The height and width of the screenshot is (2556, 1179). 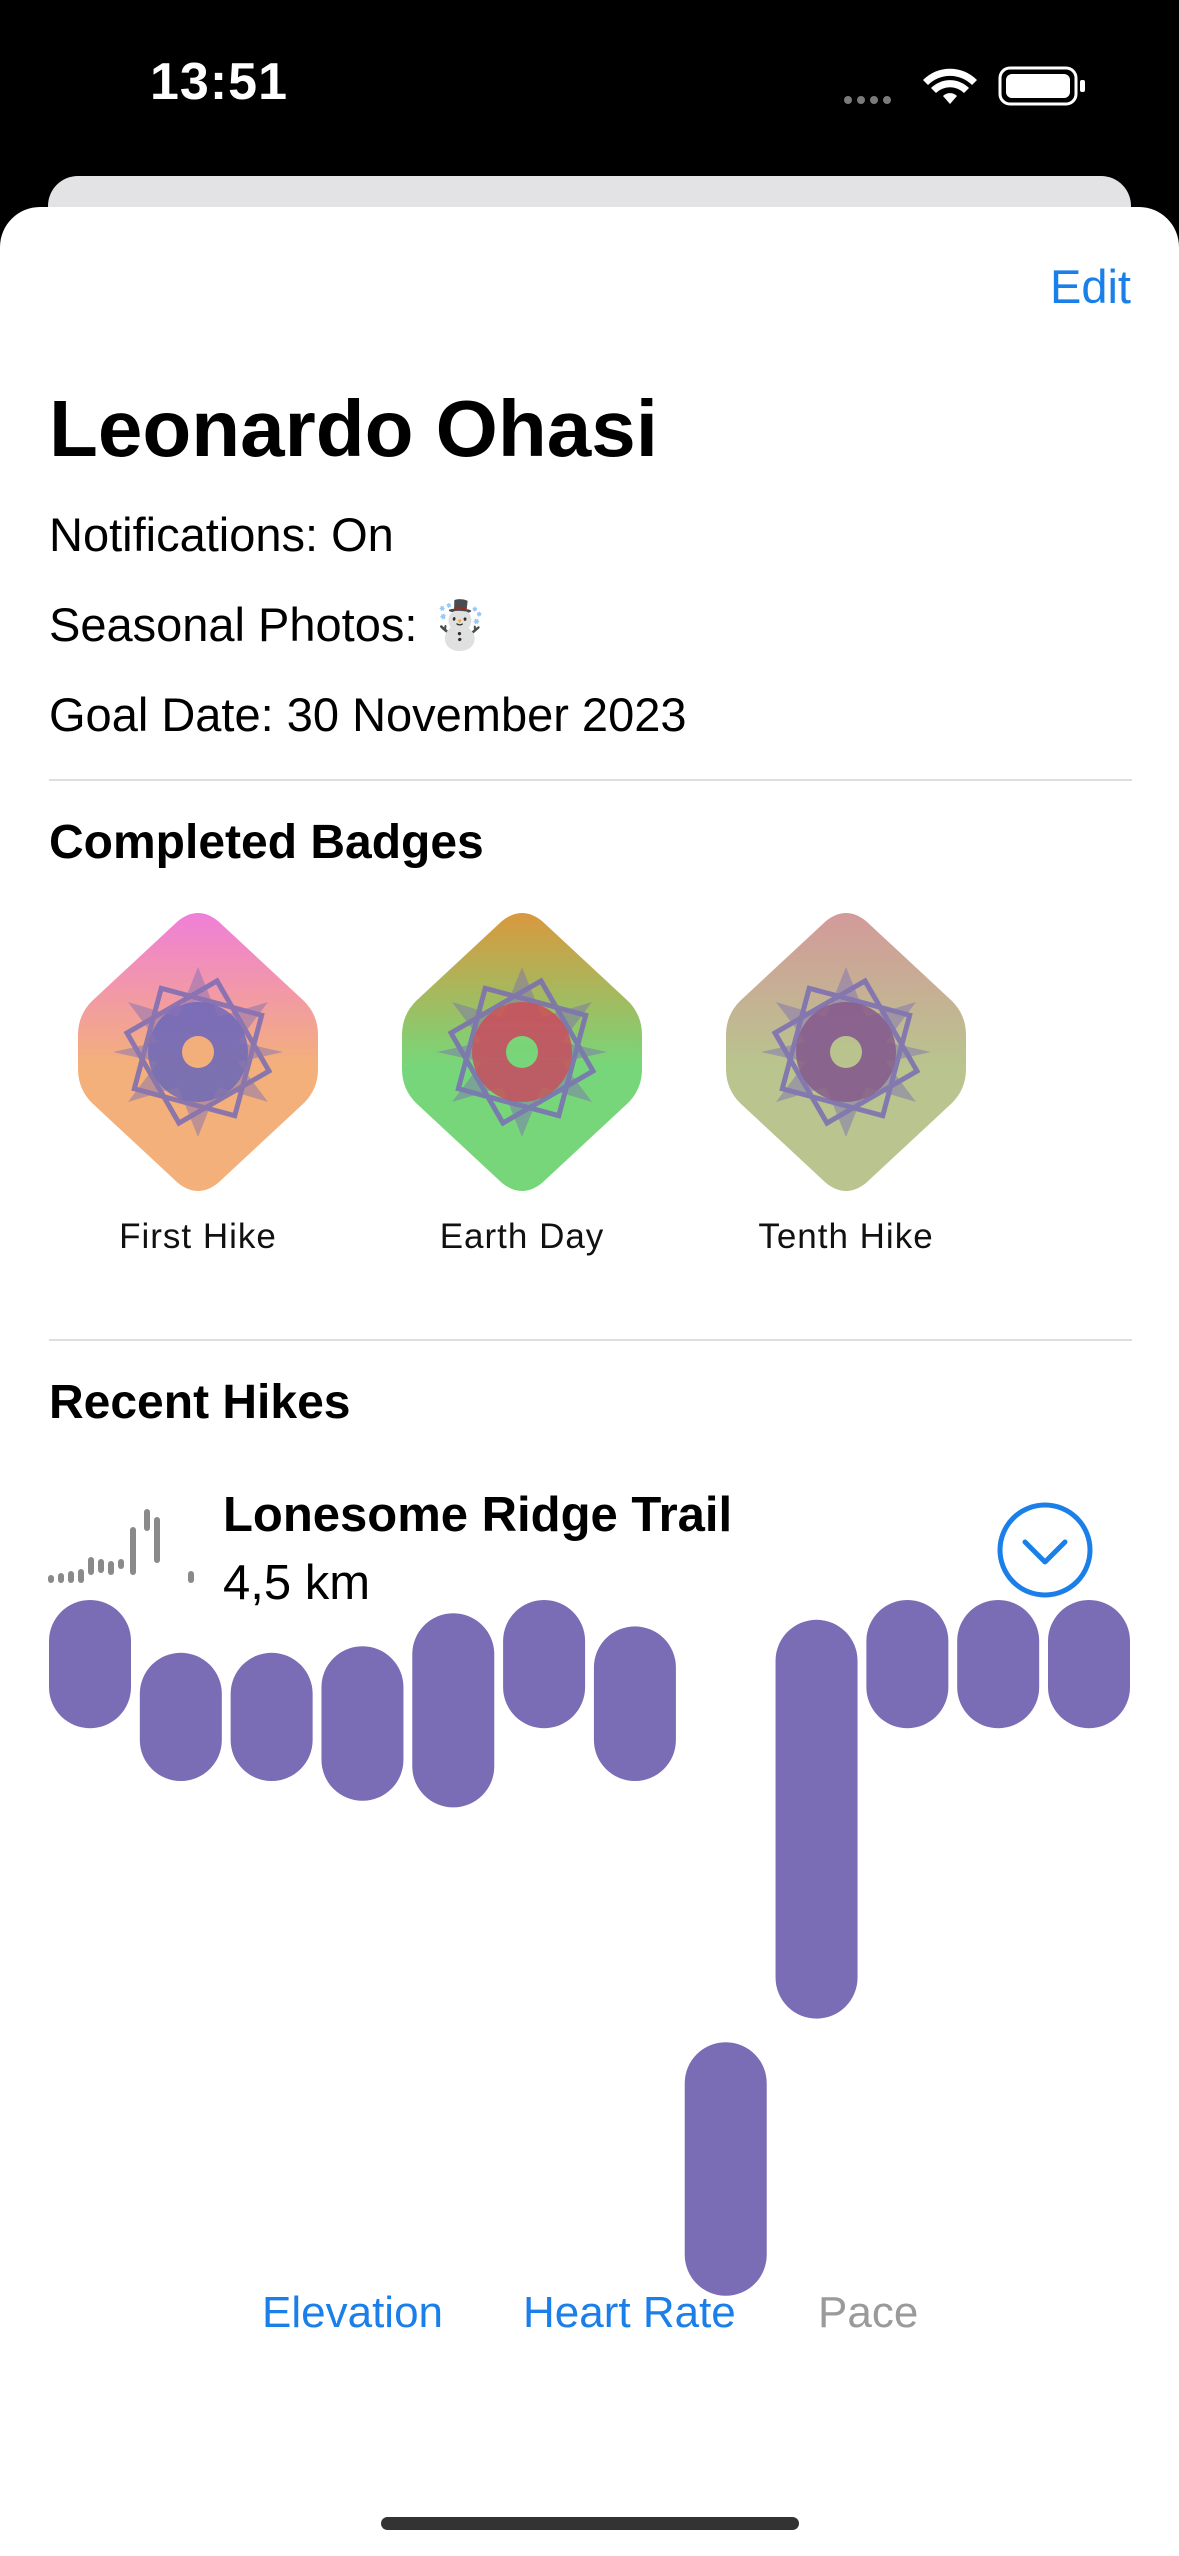 I want to click on home-indicator, so click(x=590, y=2523).